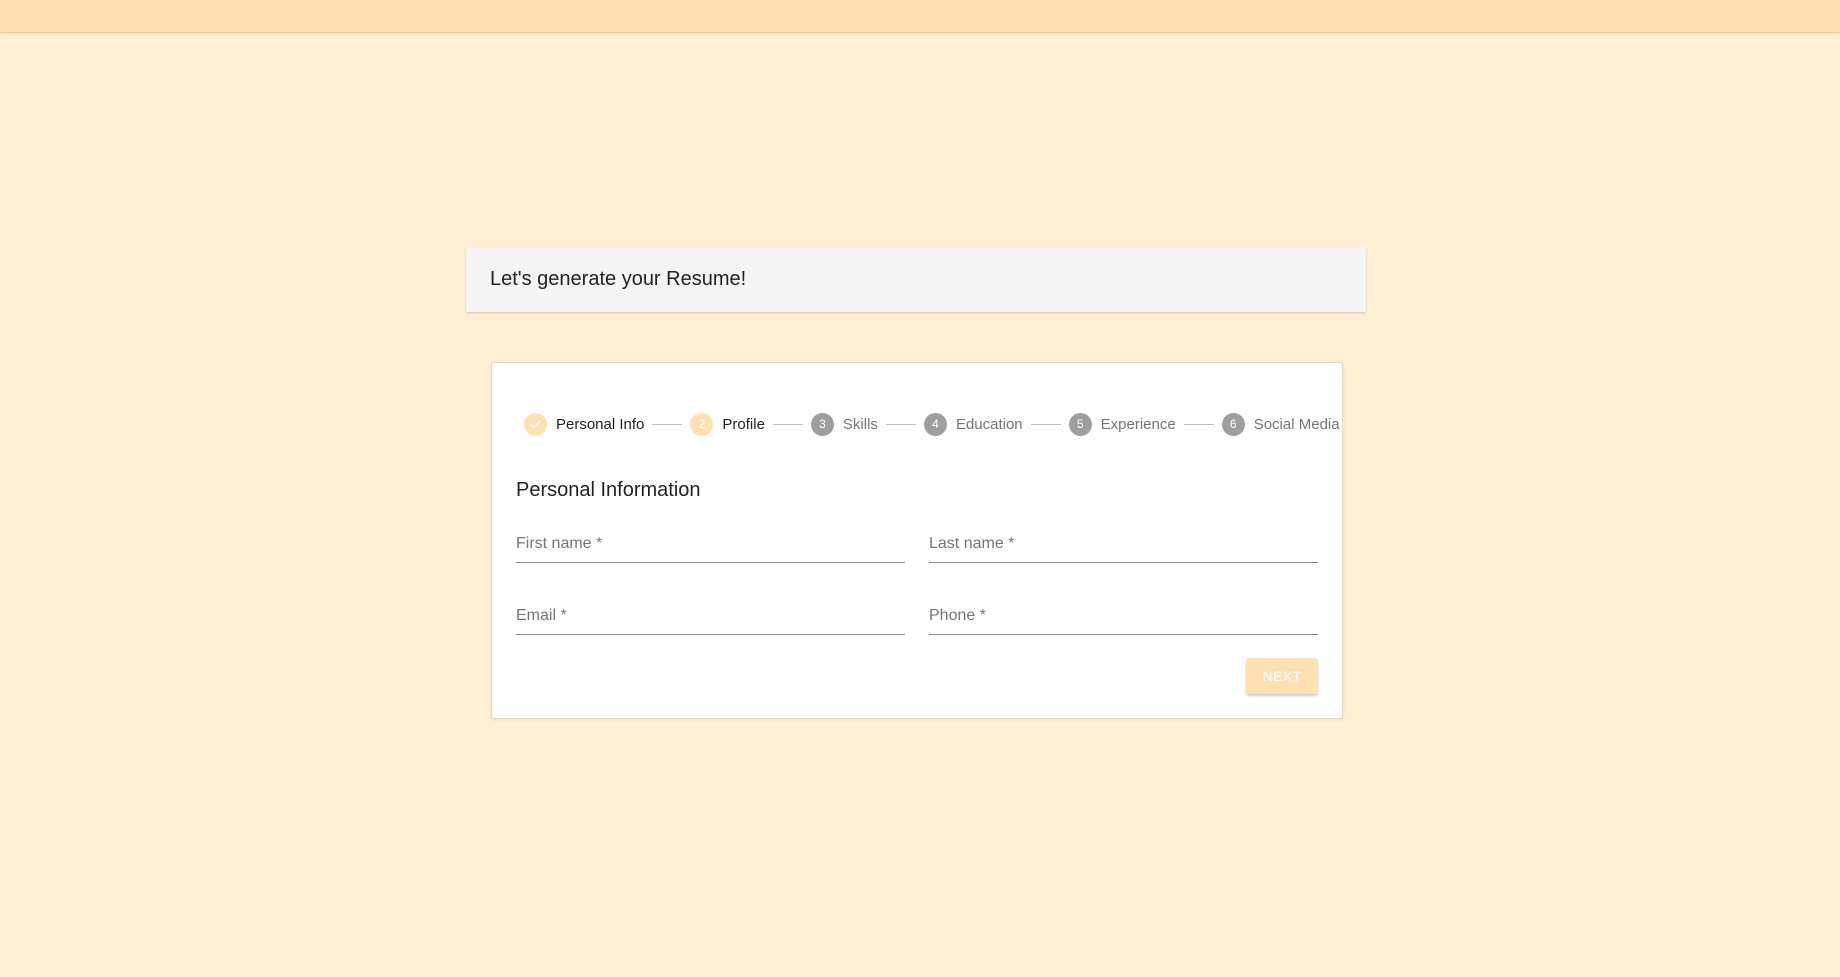 The image size is (1840, 977). Describe the element at coordinates (618, 279) in the screenshot. I see `page-title: Let's generate your Resume!` at that location.